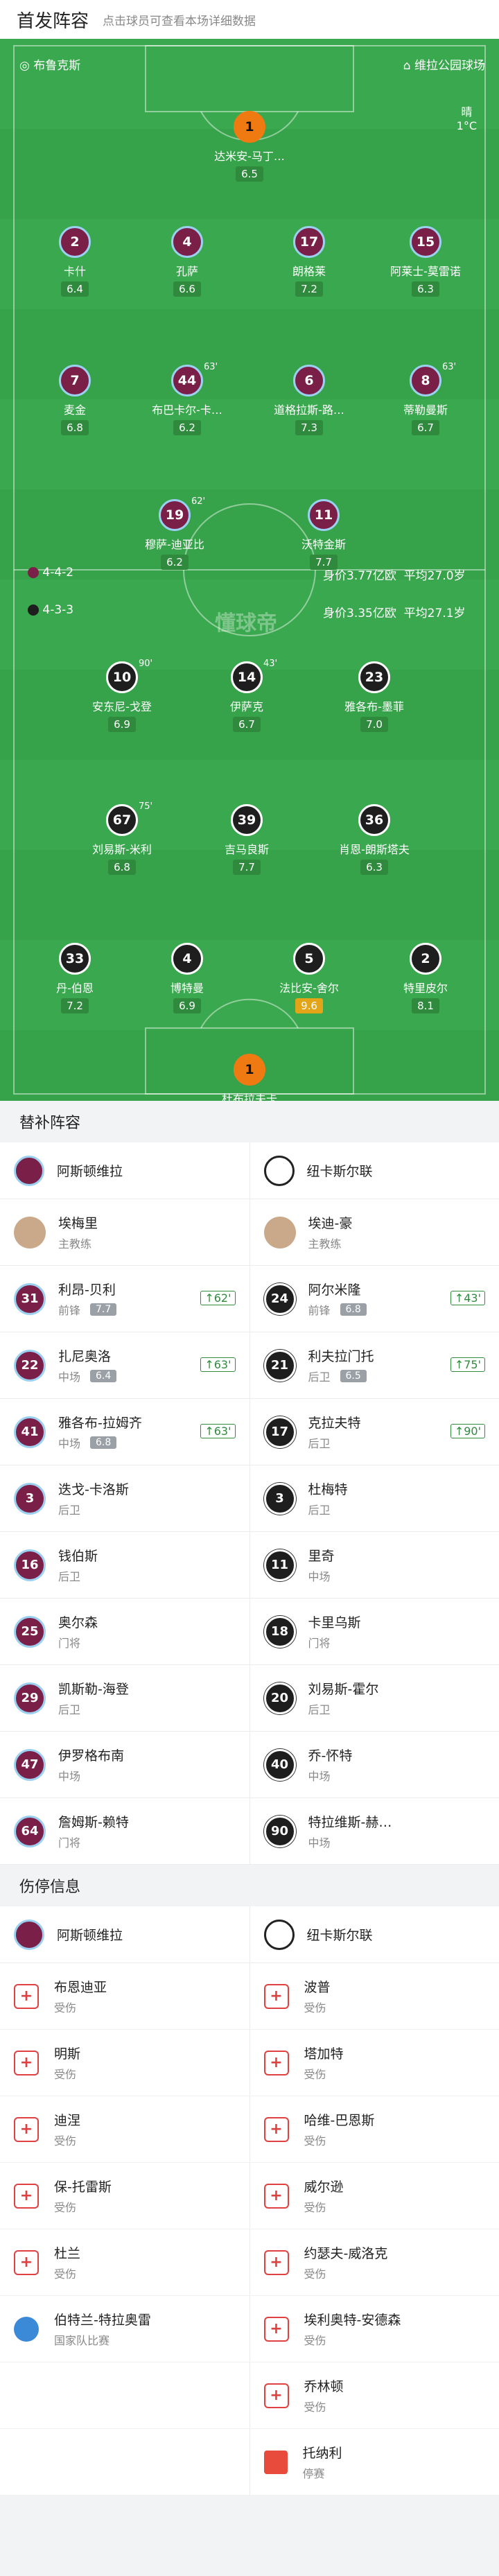 This screenshot has height=2576, width=499. Describe the element at coordinates (187, 261) in the screenshot. I see `home-player: 4 孔萨 6.6` at that location.